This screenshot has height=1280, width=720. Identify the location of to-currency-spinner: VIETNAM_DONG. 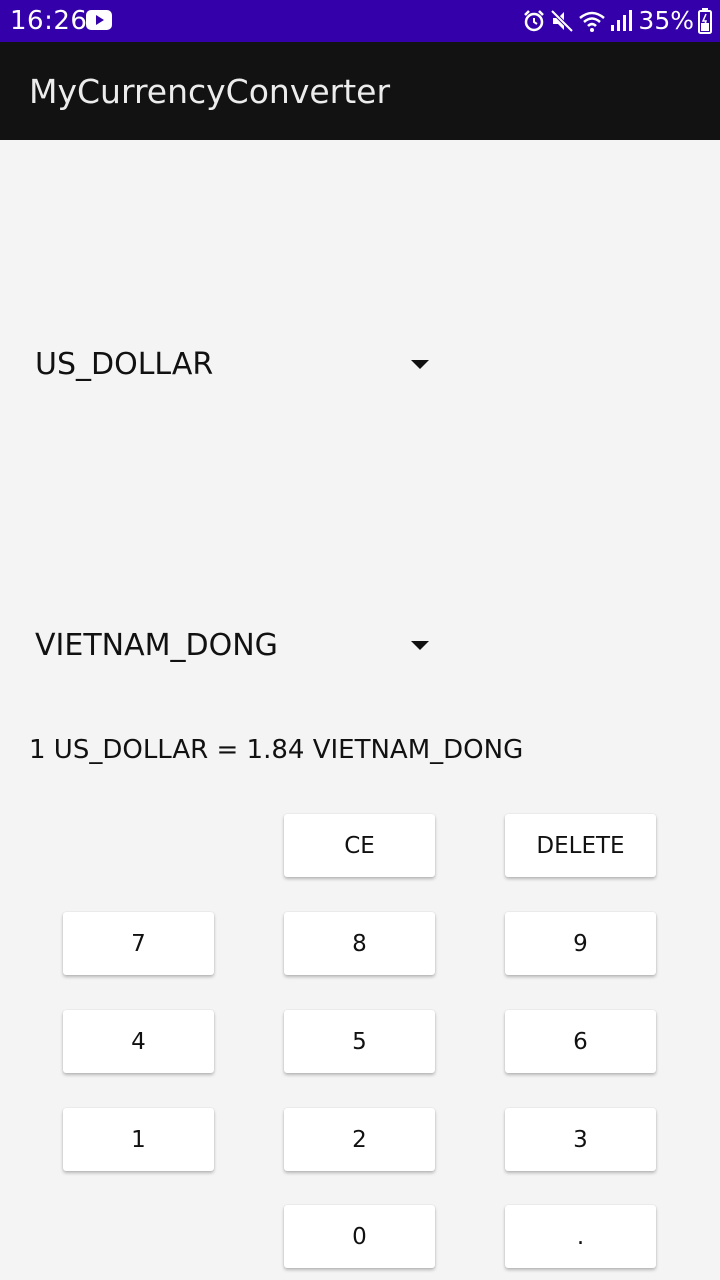
(232, 646).